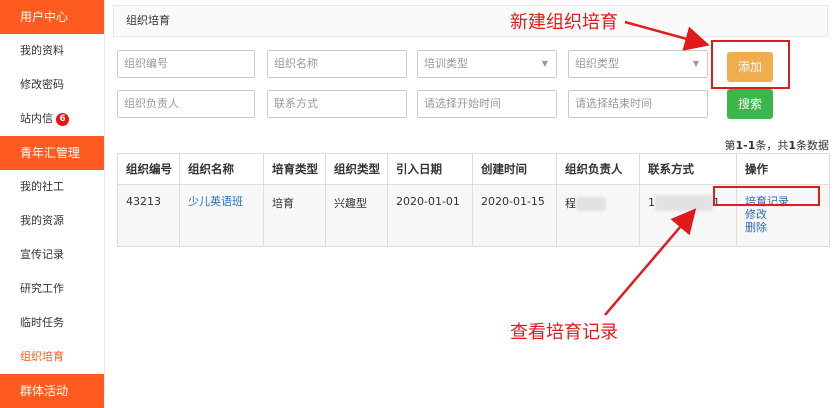 The width and height of the screenshot is (835, 408). What do you see at coordinates (52, 17) in the screenshot?
I see `sidebar-group-user-center: 用户中心` at bounding box center [52, 17].